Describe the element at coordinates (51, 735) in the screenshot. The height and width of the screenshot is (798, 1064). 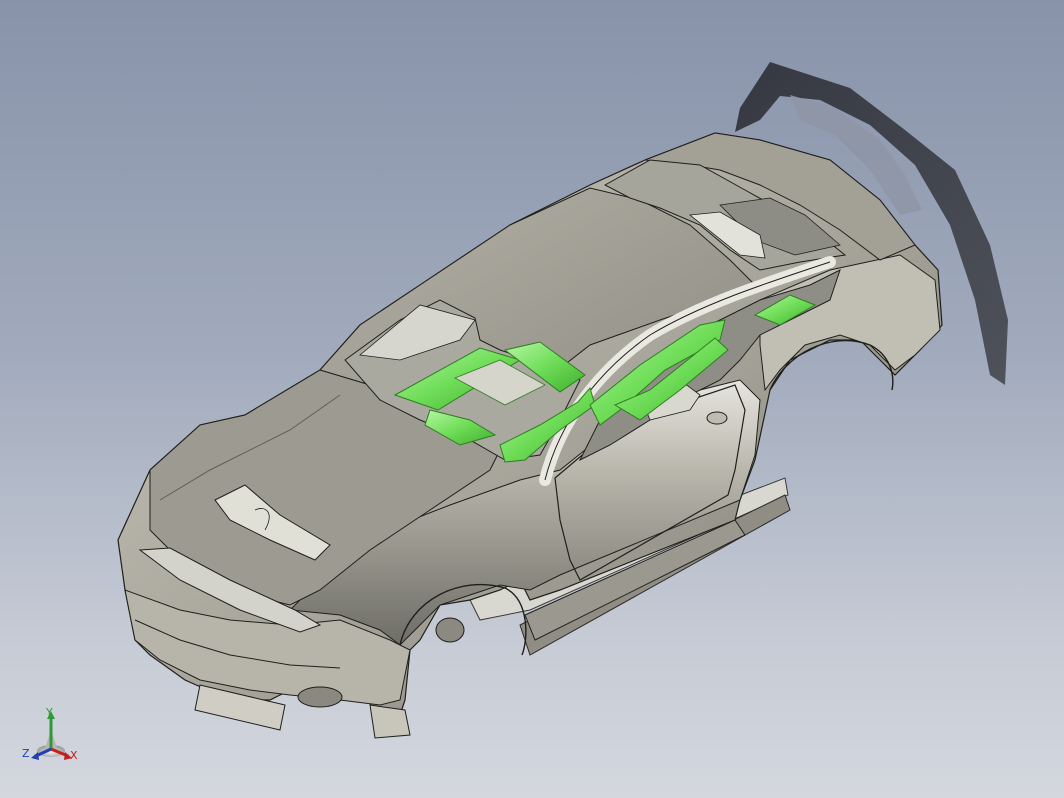
I see `triad-graphic` at that location.